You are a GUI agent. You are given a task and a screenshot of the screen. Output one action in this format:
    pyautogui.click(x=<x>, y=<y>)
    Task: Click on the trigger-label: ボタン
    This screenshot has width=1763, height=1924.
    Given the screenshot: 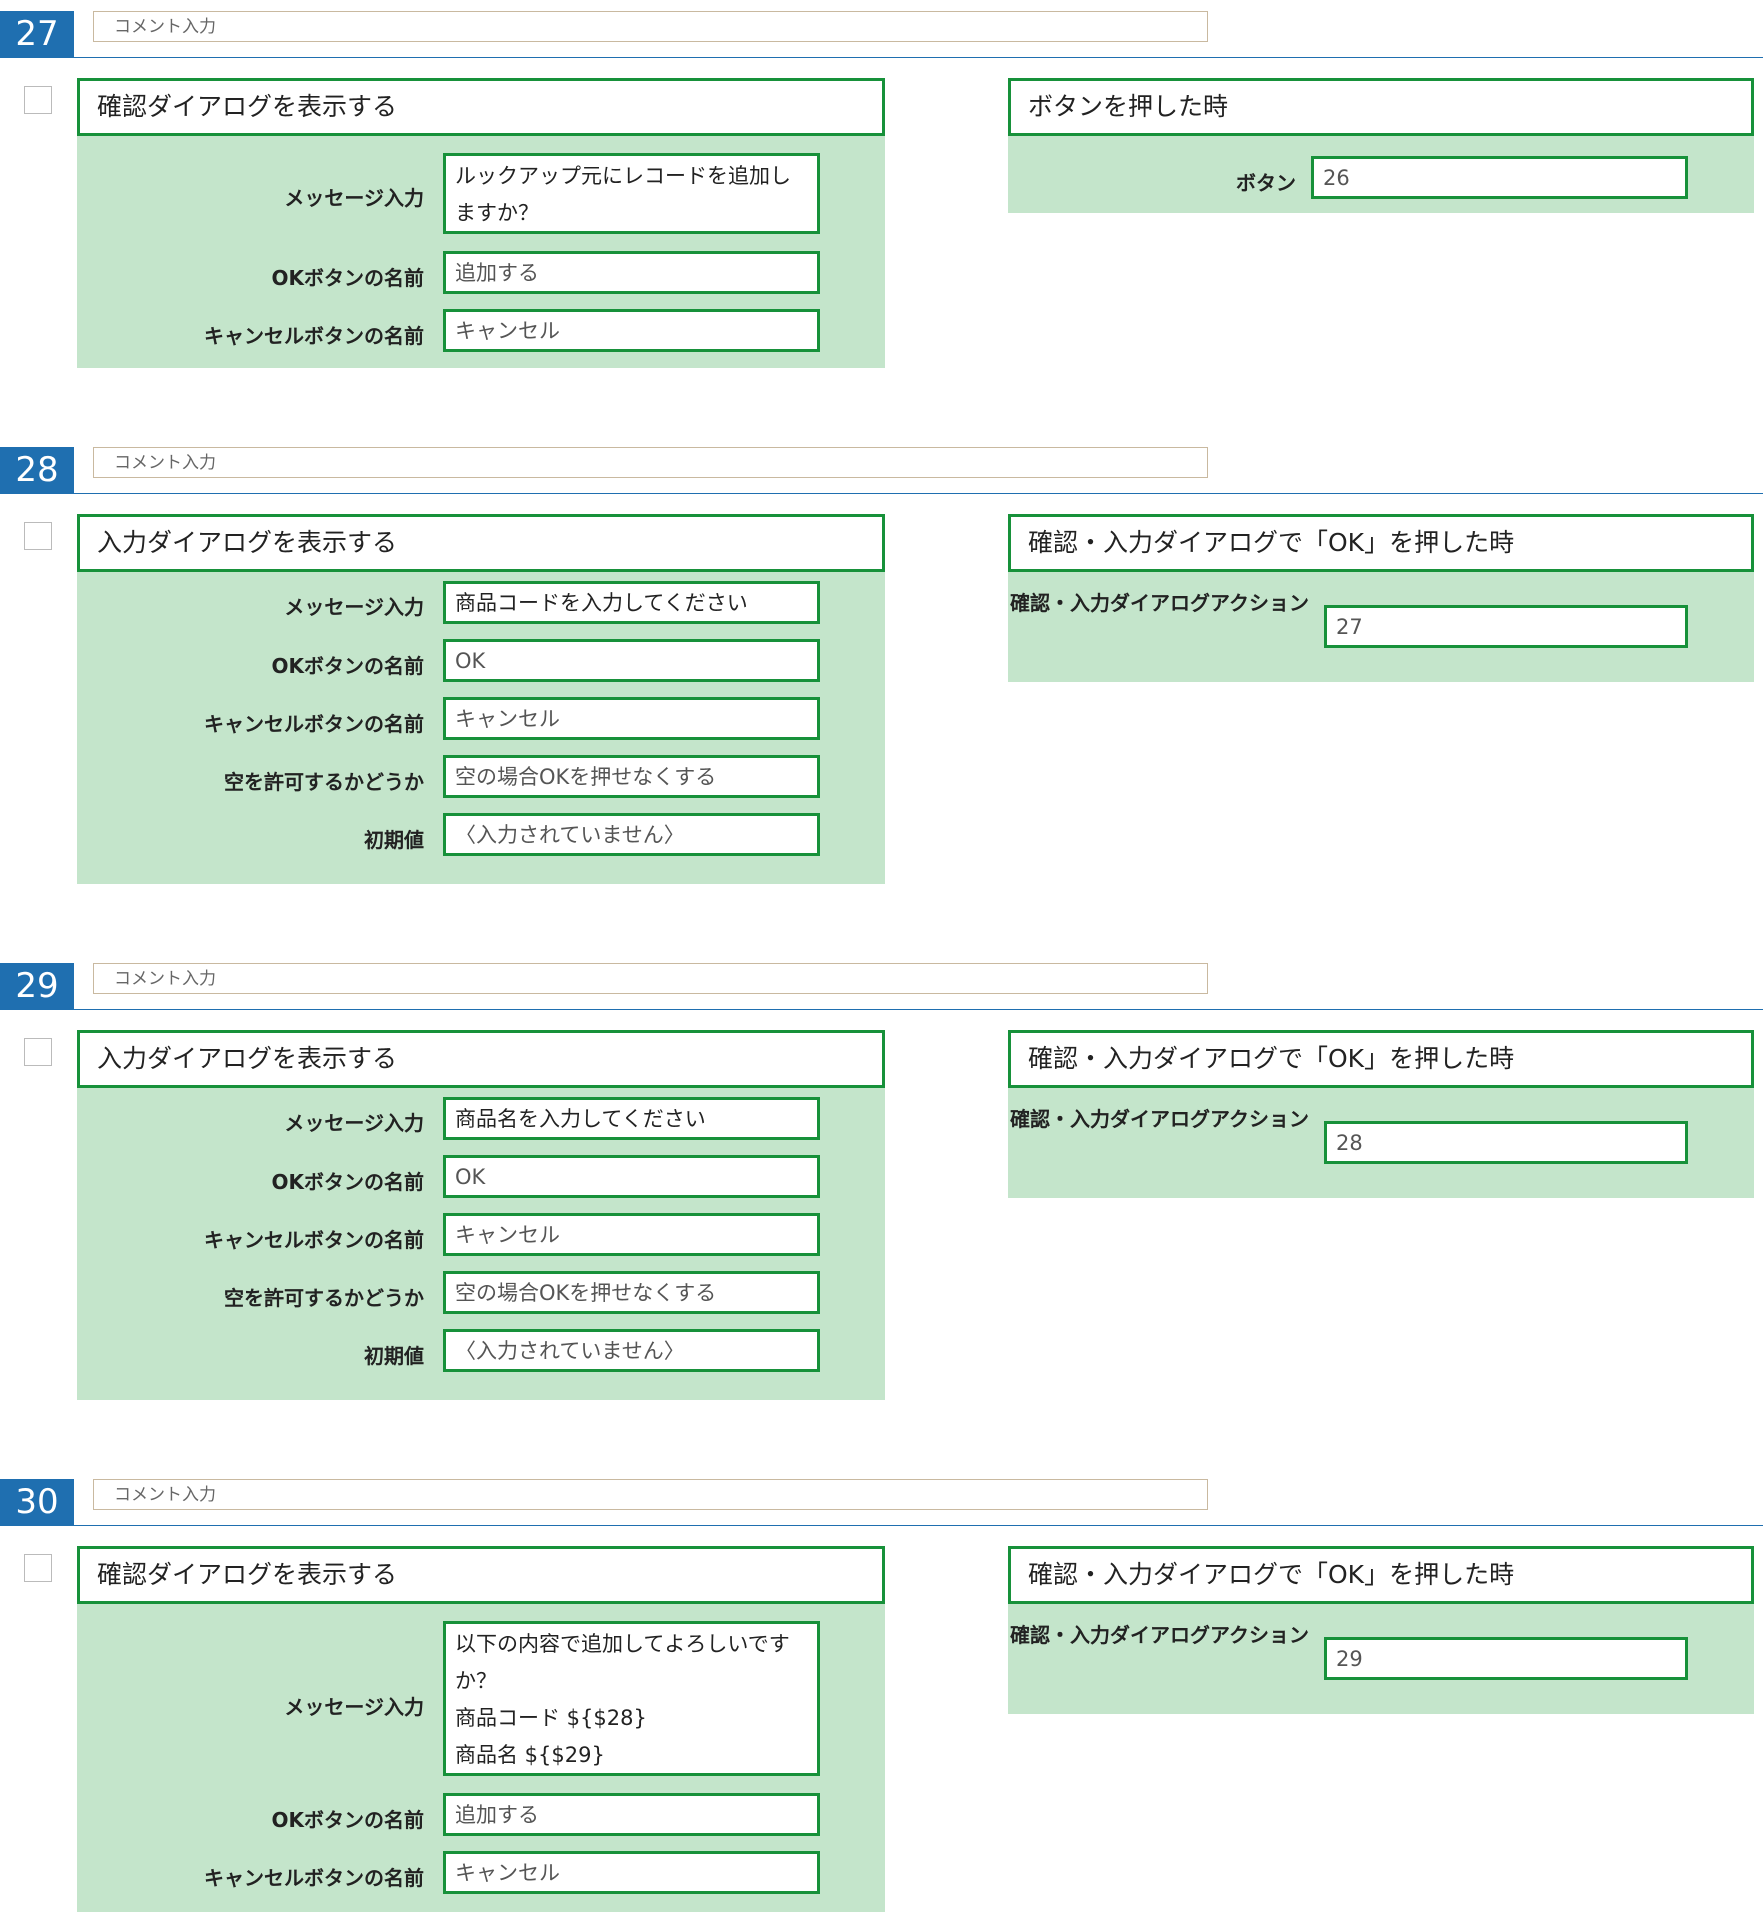 What is the action you would take?
    pyautogui.click(x=1266, y=183)
    